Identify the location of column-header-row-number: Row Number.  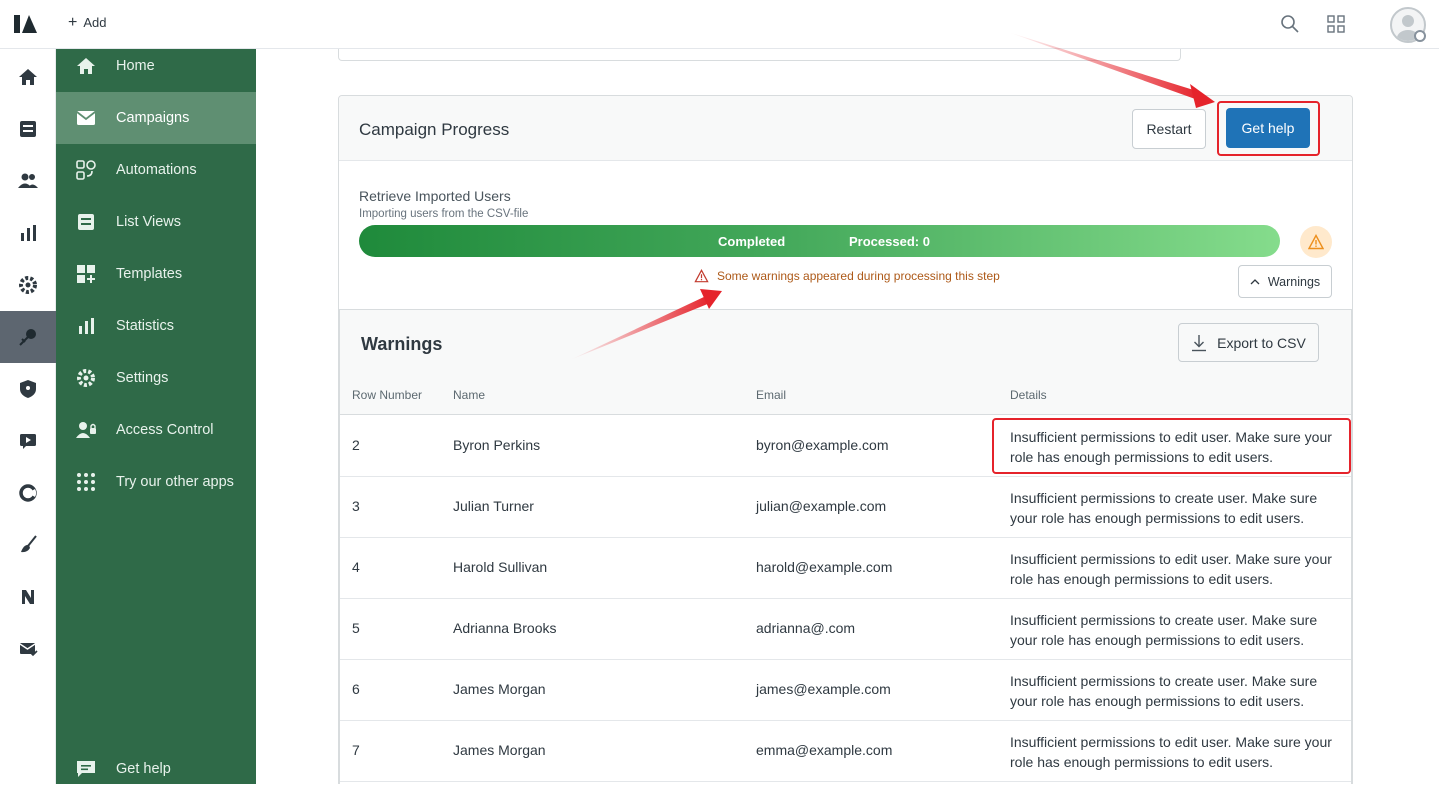
(387, 395).